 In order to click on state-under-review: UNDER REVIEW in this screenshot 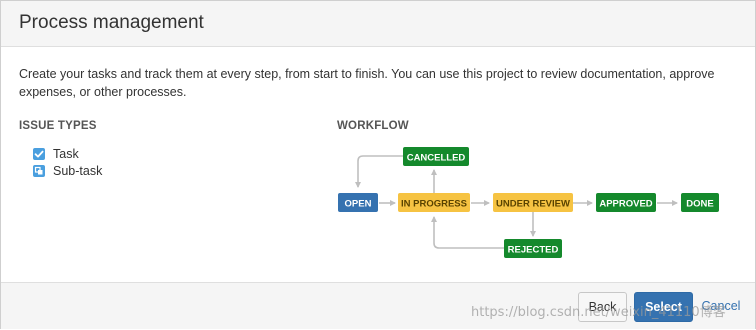, I will do `click(533, 202)`.